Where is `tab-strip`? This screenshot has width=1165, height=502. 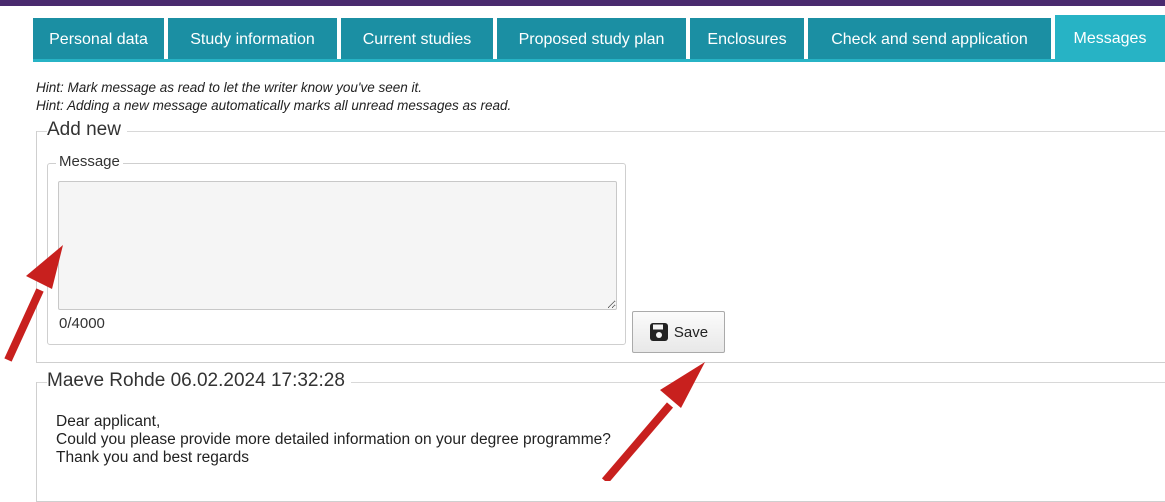 tab-strip is located at coordinates (599, 60).